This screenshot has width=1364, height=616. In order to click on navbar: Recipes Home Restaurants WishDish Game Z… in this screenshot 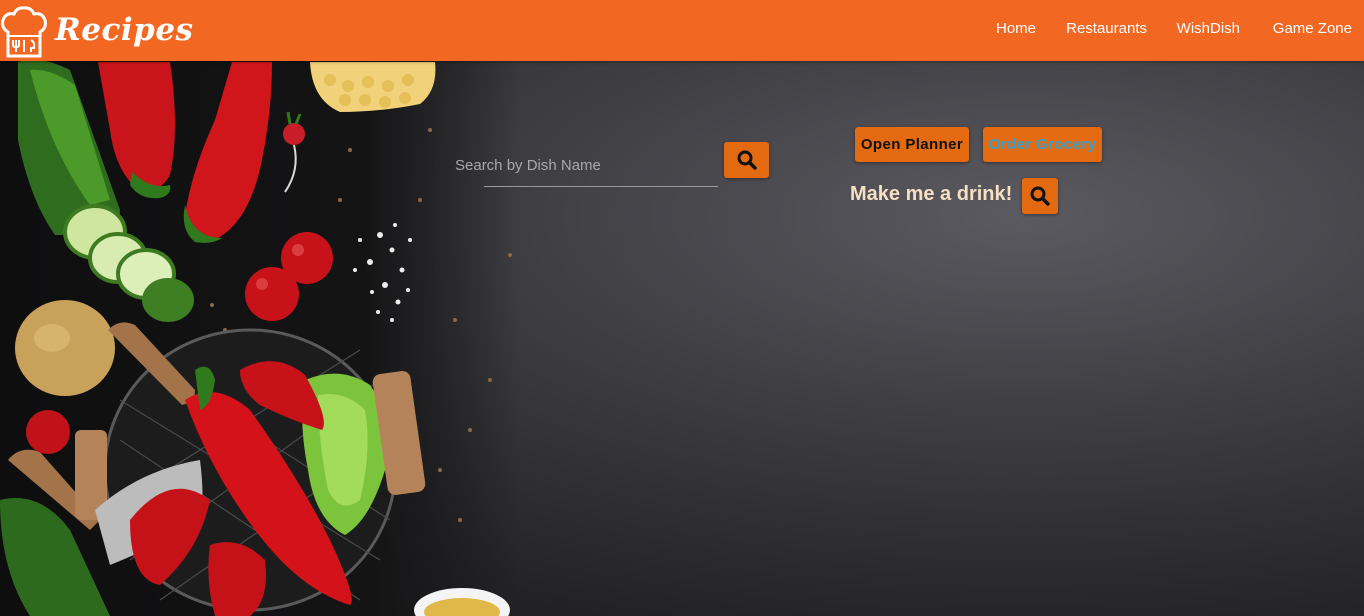, I will do `click(682, 30)`.